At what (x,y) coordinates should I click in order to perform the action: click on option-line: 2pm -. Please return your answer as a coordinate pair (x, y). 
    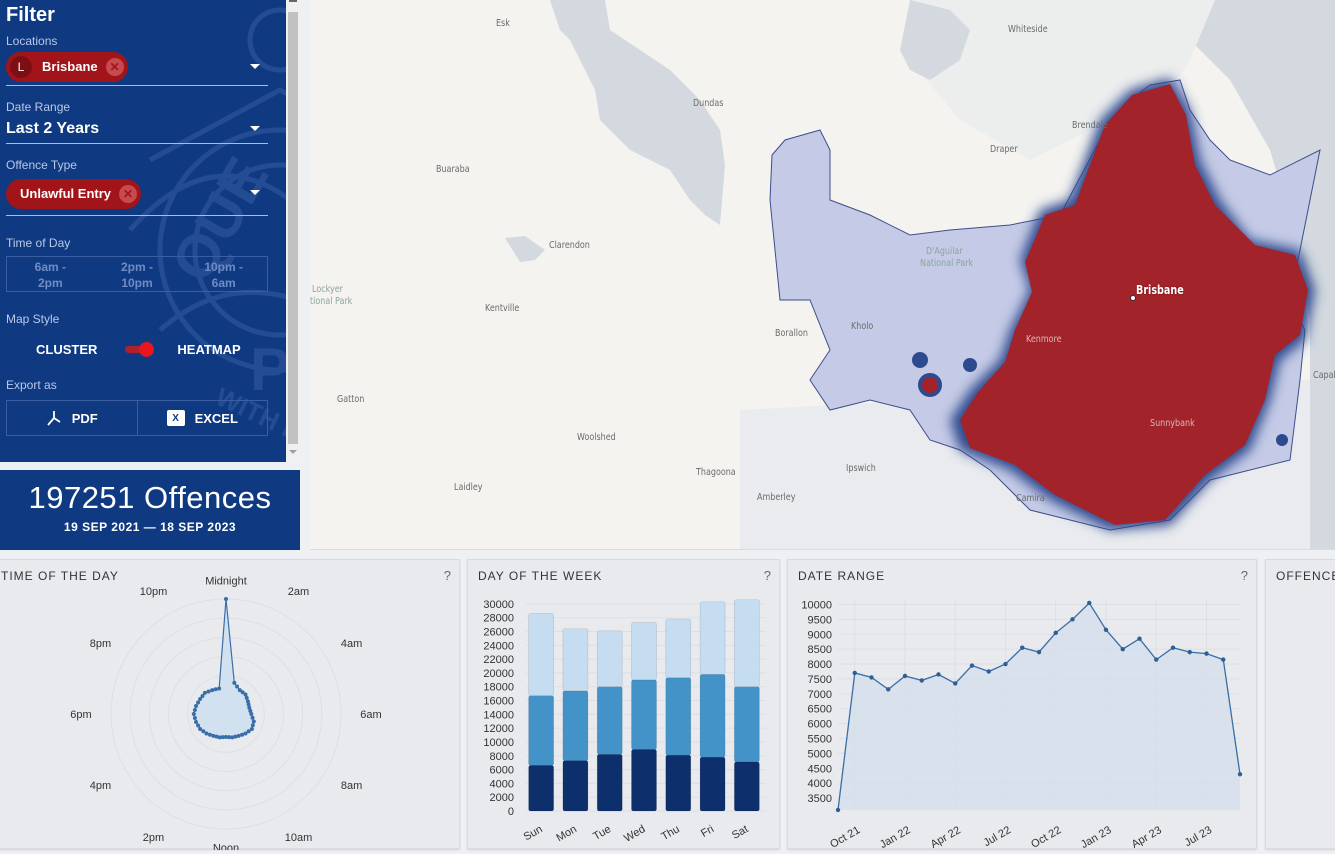
    Looking at the image, I should click on (137, 267).